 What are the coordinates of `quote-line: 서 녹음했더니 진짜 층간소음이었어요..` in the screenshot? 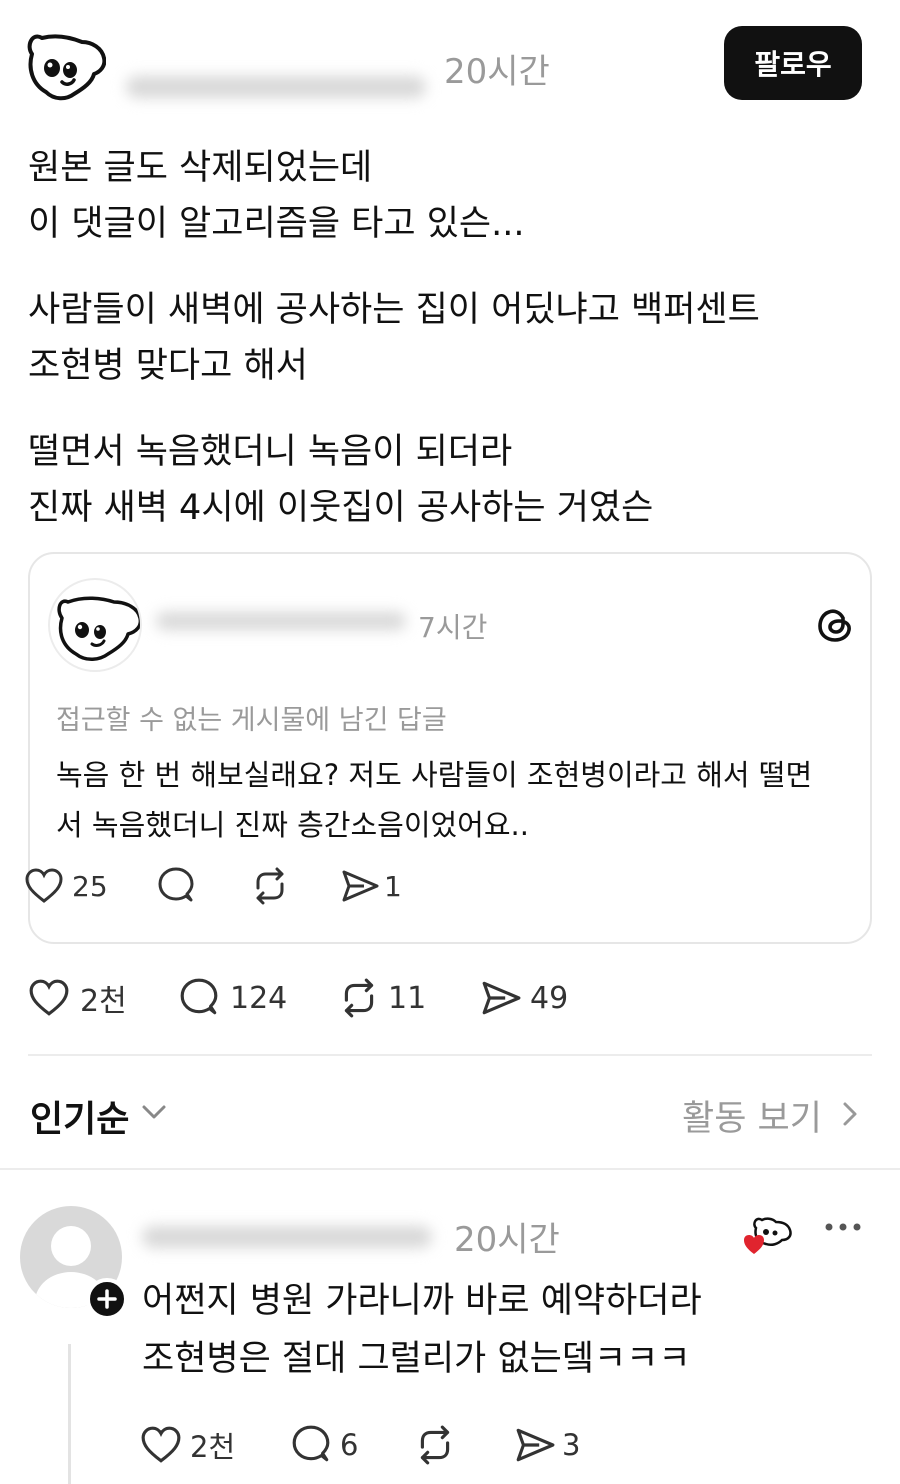 It's located at (292, 825).